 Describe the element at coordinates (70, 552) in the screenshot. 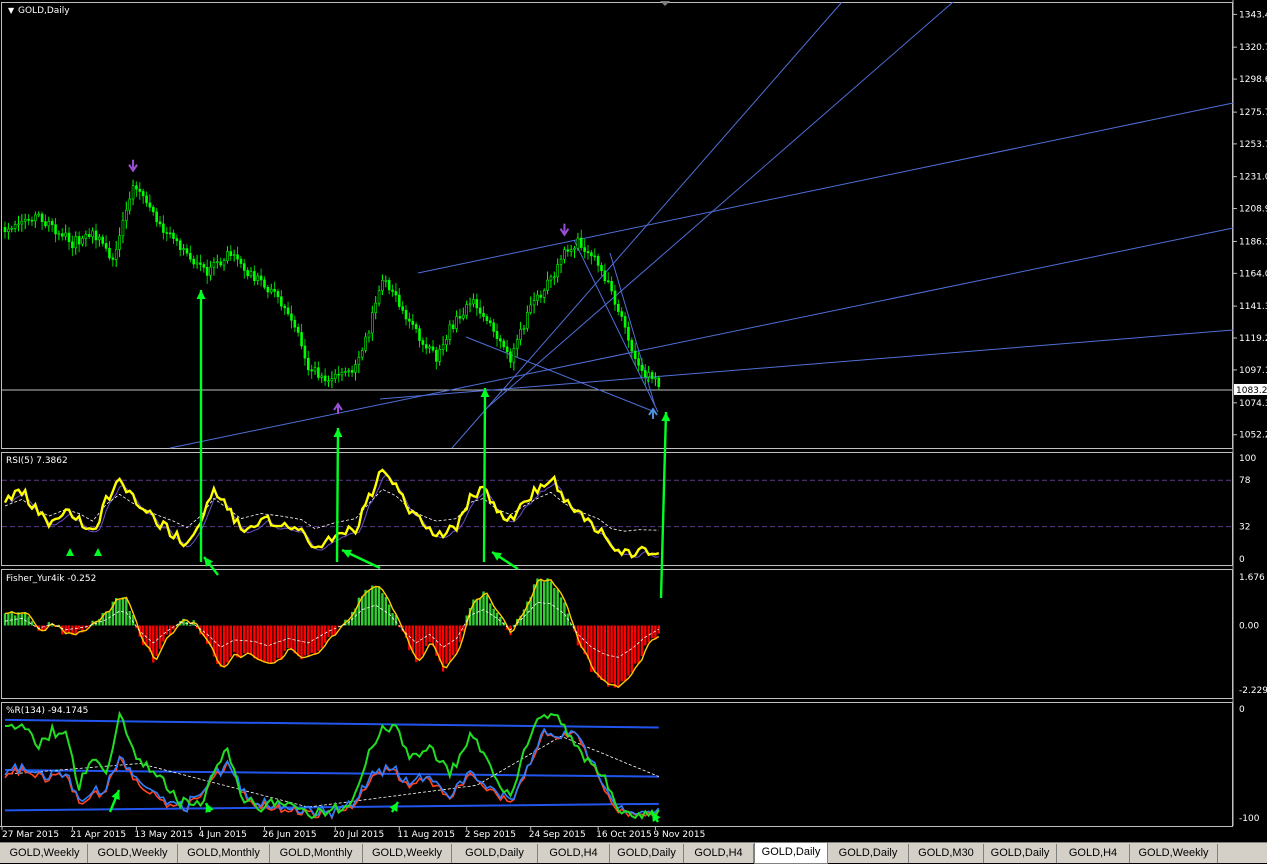

I see `rsi-up-triangle-icon` at that location.